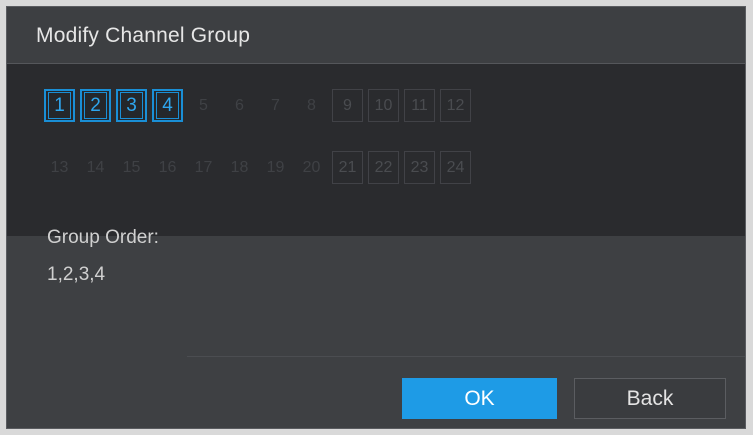 Image resolution: width=753 pixels, height=435 pixels. I want to click on channel-number: 3, so click(131, 105).